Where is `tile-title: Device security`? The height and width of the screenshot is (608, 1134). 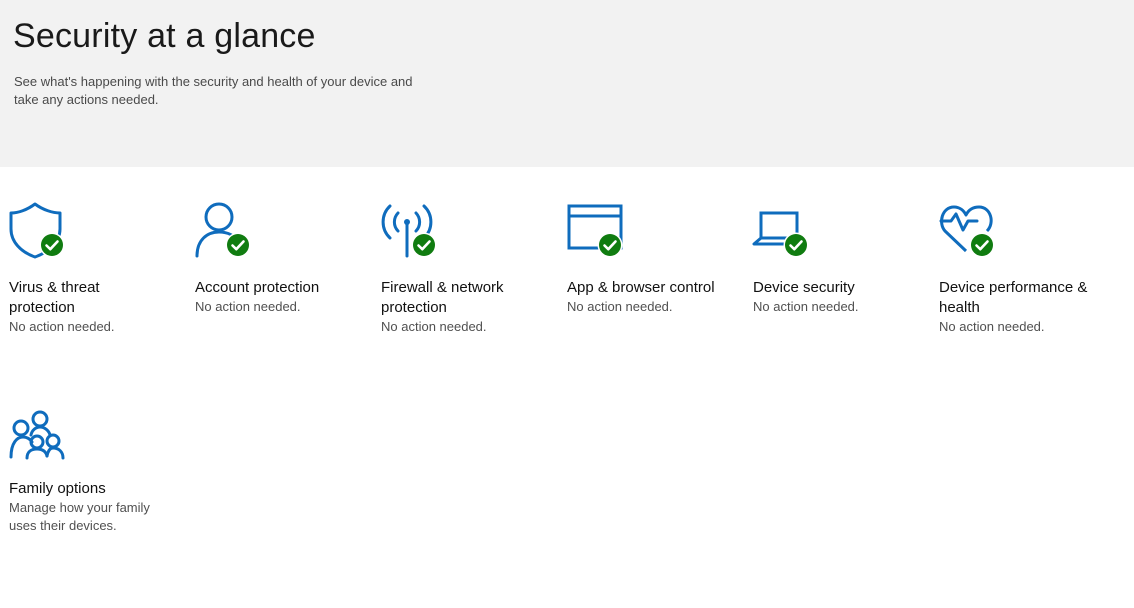
tile-title: Device security is located at coordinates (804, 287).